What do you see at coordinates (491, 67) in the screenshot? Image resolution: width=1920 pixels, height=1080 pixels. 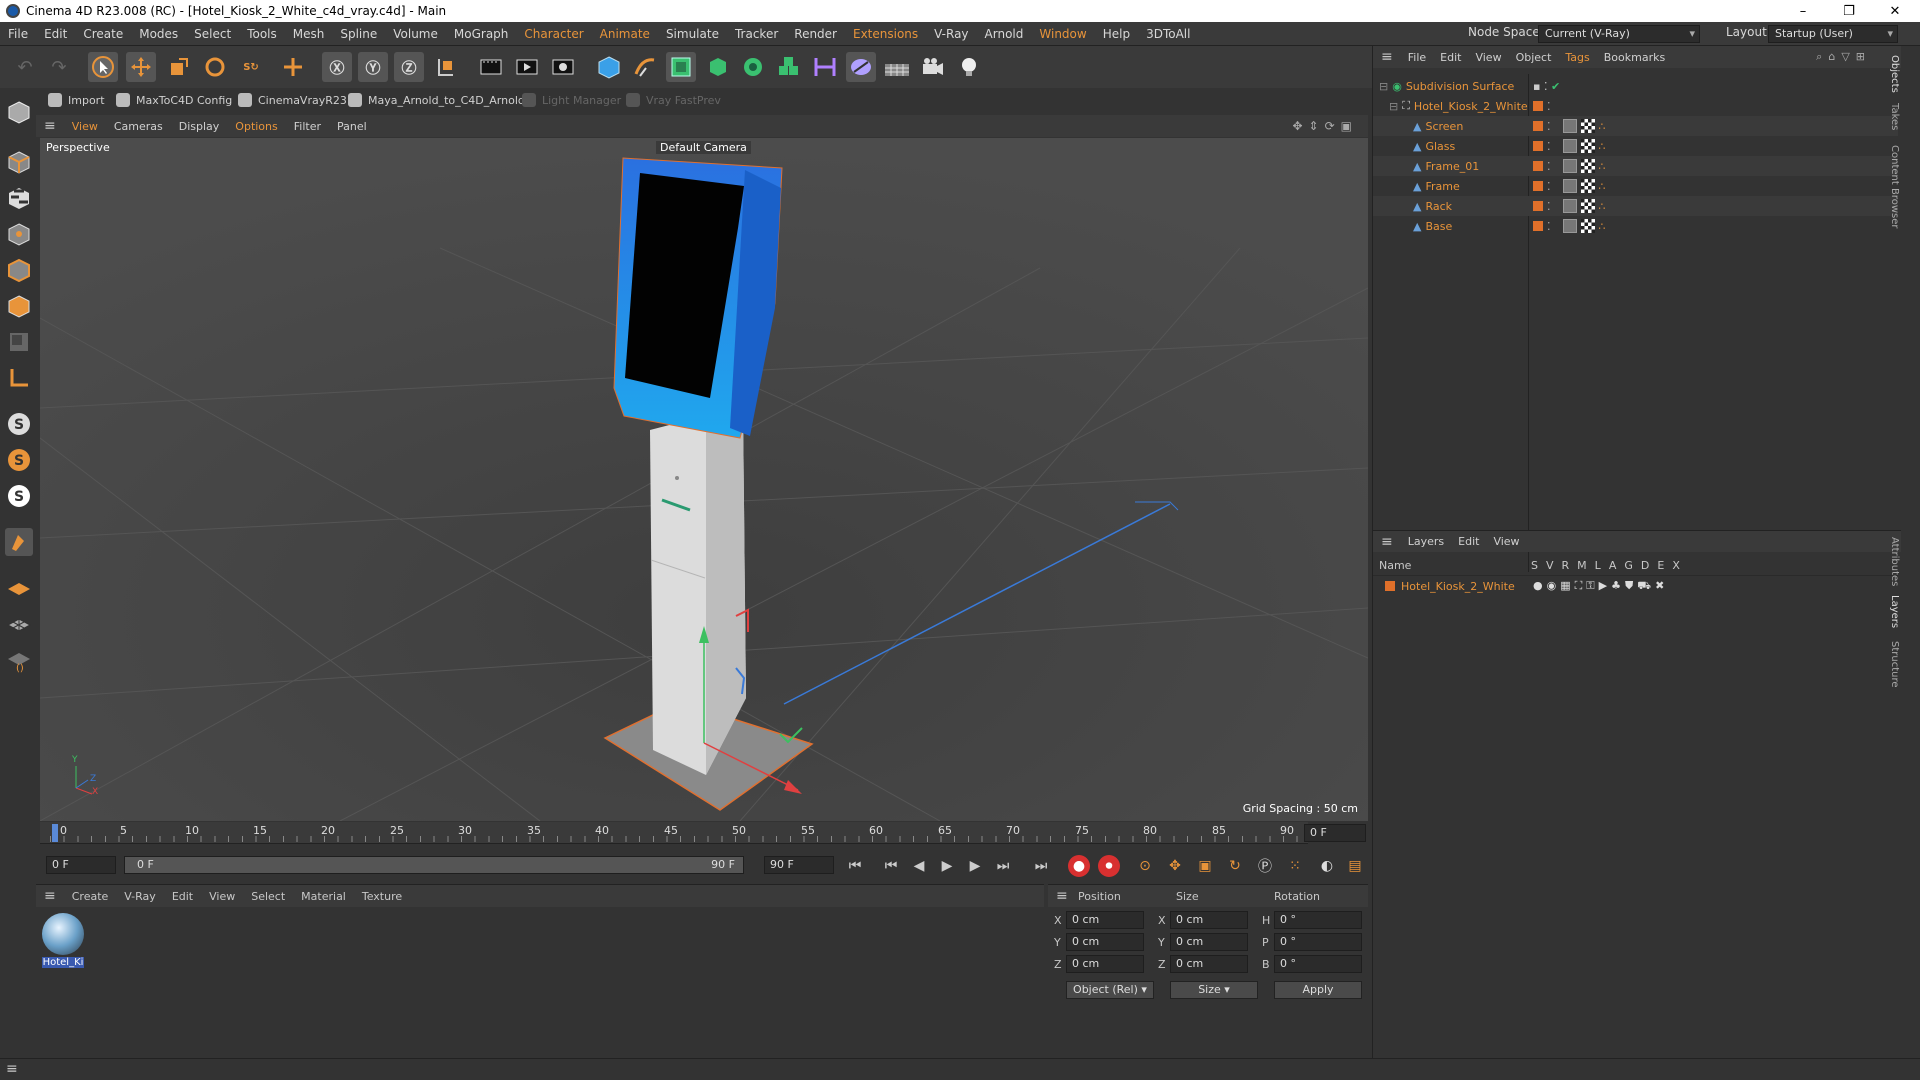 I see `render-view-icon` at bounding box center [491, 67].